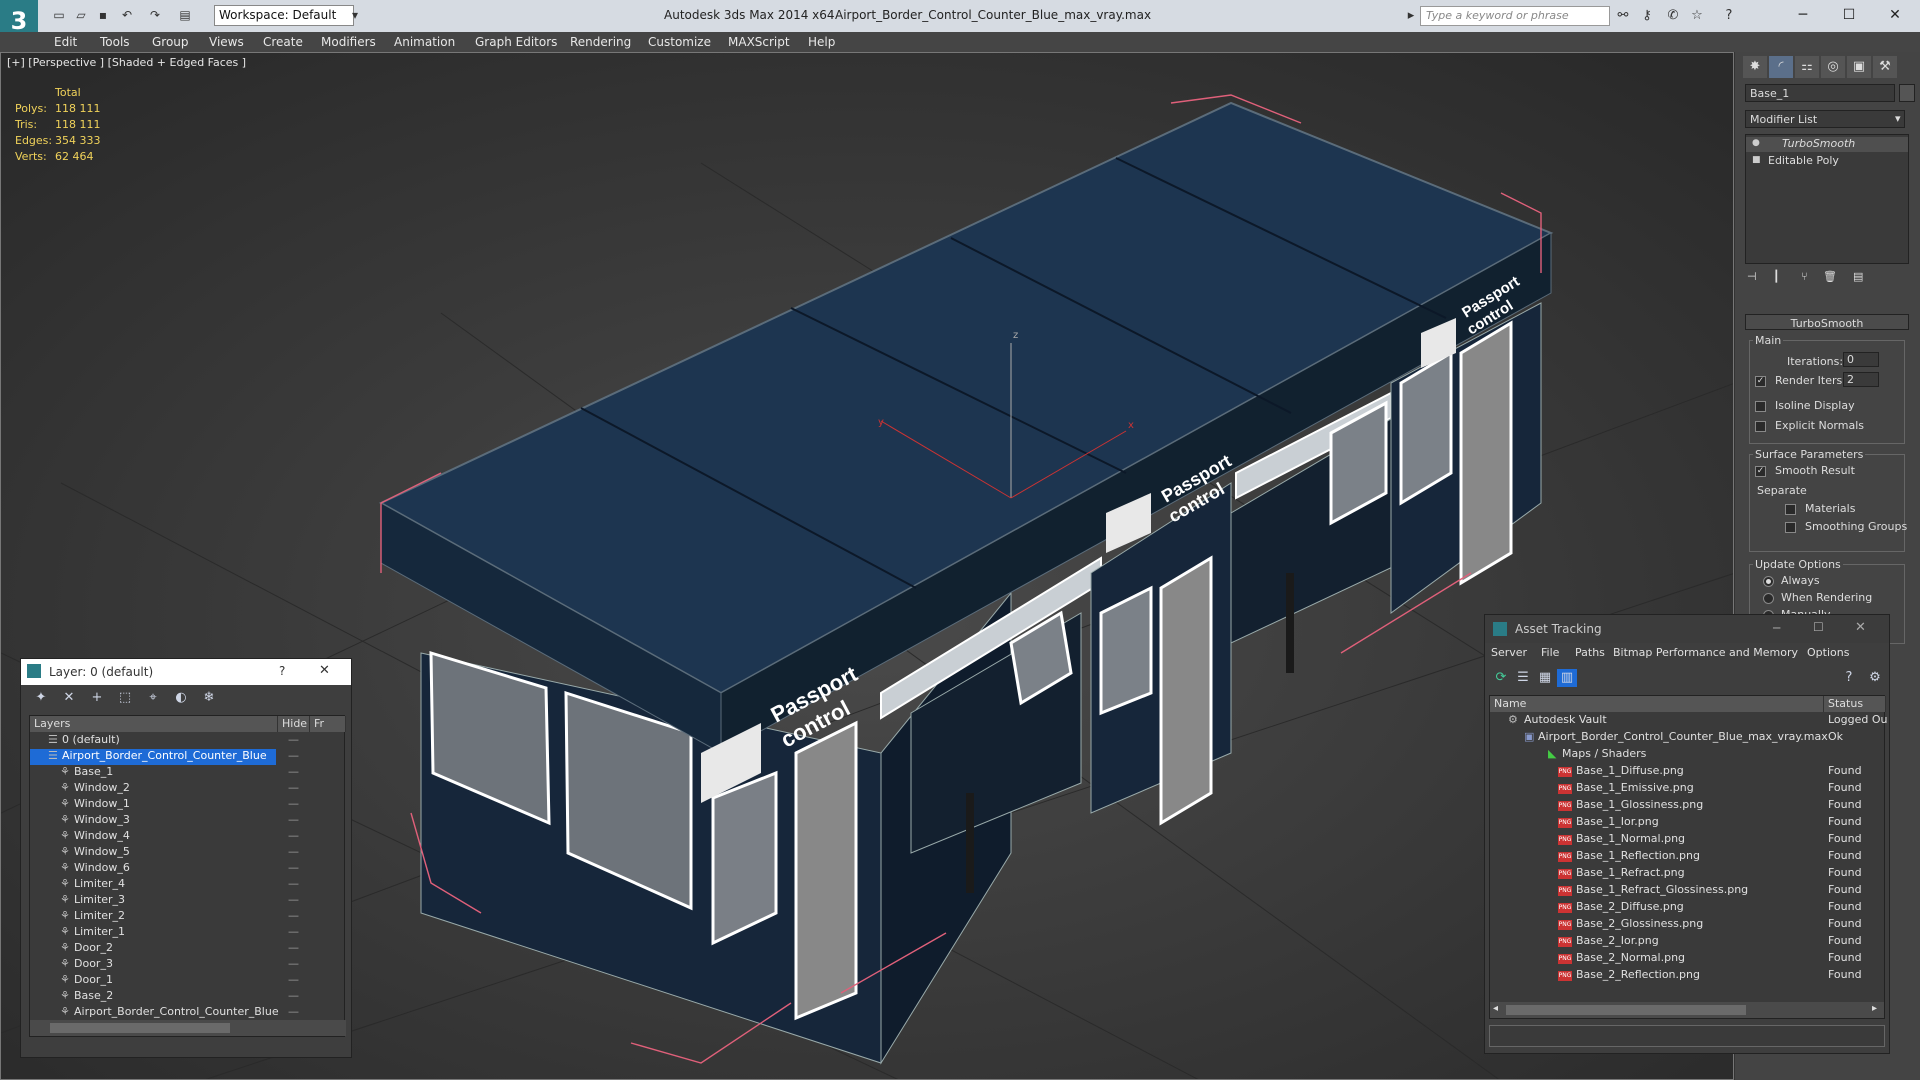 The width and height of the screenshot is (1920, 1080). What do you see at coordinates (59, 15) in the screenshot?
I see `new-file-icon: ▭` at bounding box center [59, 15].